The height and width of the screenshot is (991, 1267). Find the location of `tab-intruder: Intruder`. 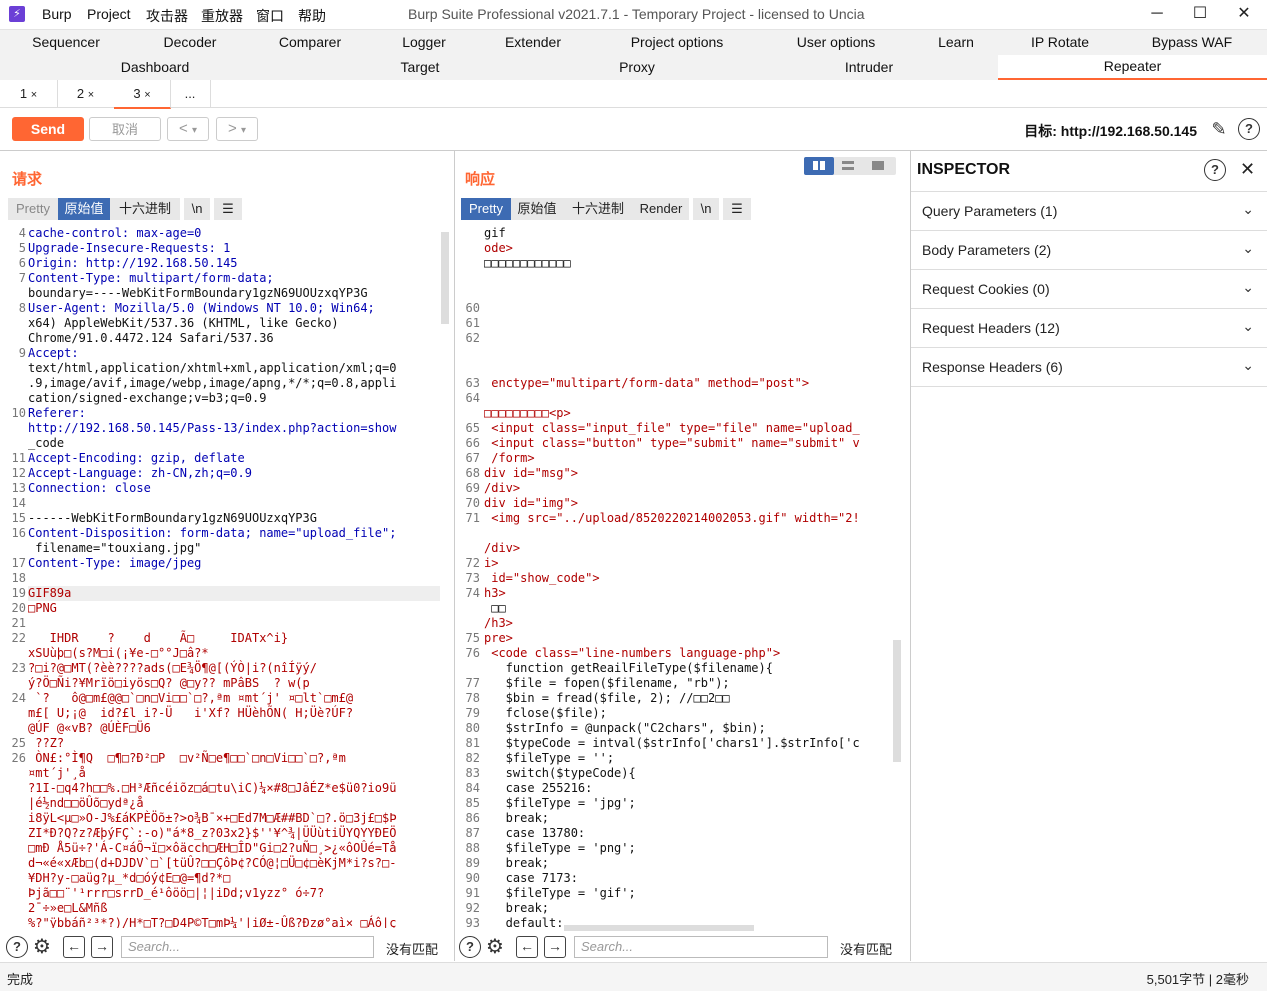

tab-intruder: Intruder is located at coordinates (869, 67).